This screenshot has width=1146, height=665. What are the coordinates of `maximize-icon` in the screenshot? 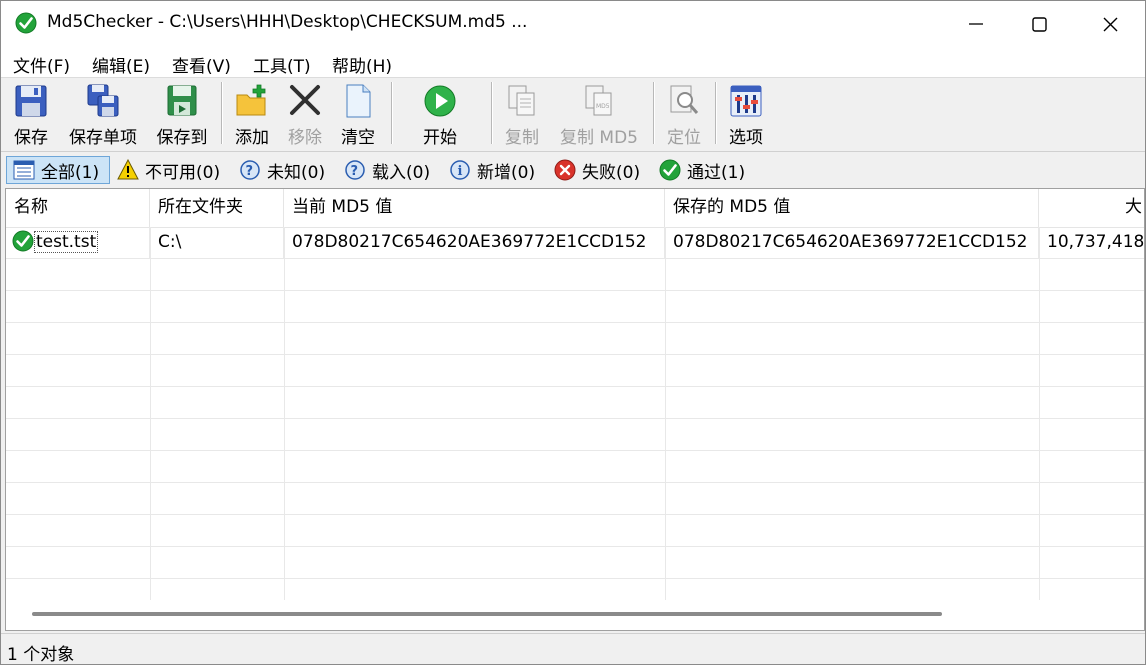 It's located at (1039, 24).